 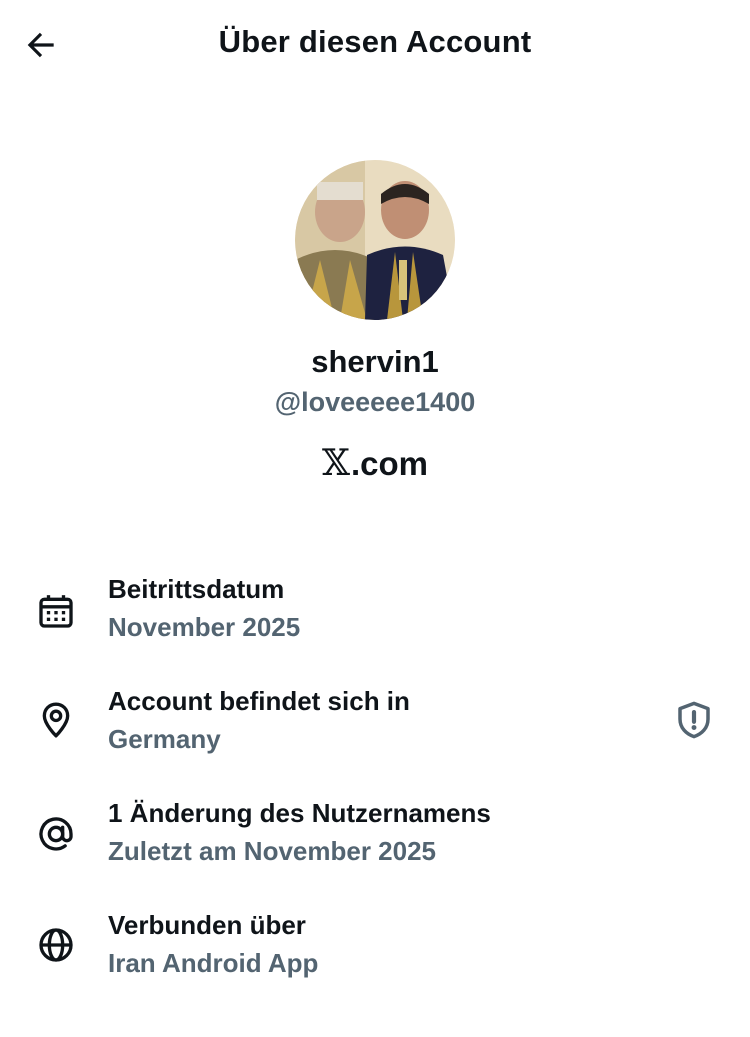 I want to click on info-row-location: Account befindet sich in Germany, so click(x=375, y=727).